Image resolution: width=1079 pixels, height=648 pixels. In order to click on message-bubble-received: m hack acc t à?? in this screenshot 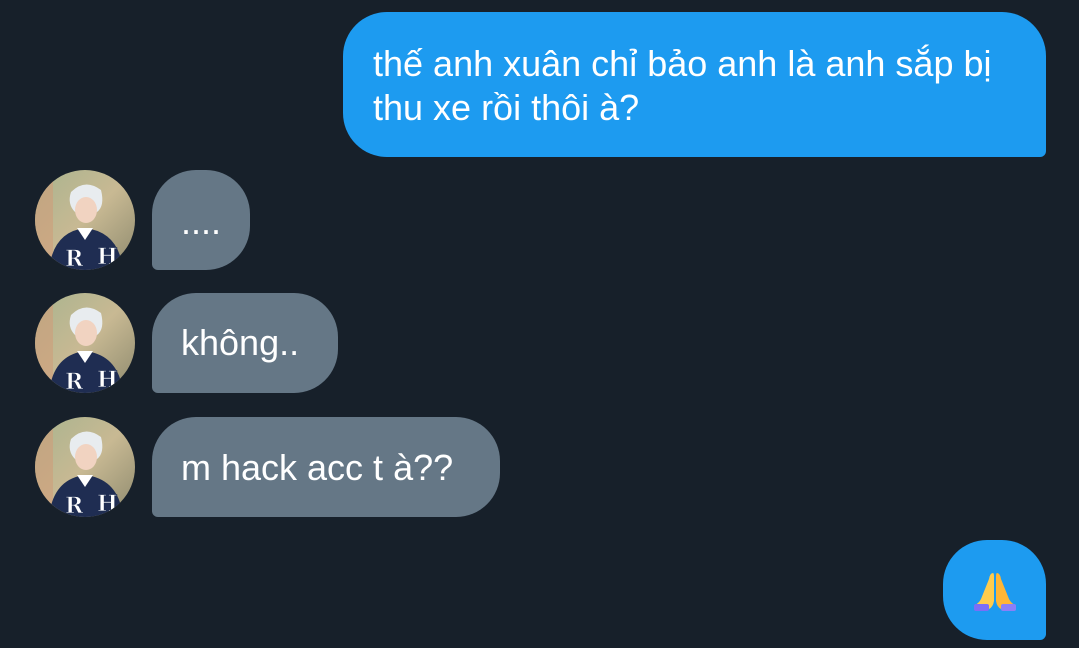, I will do `click(326, 467)`.